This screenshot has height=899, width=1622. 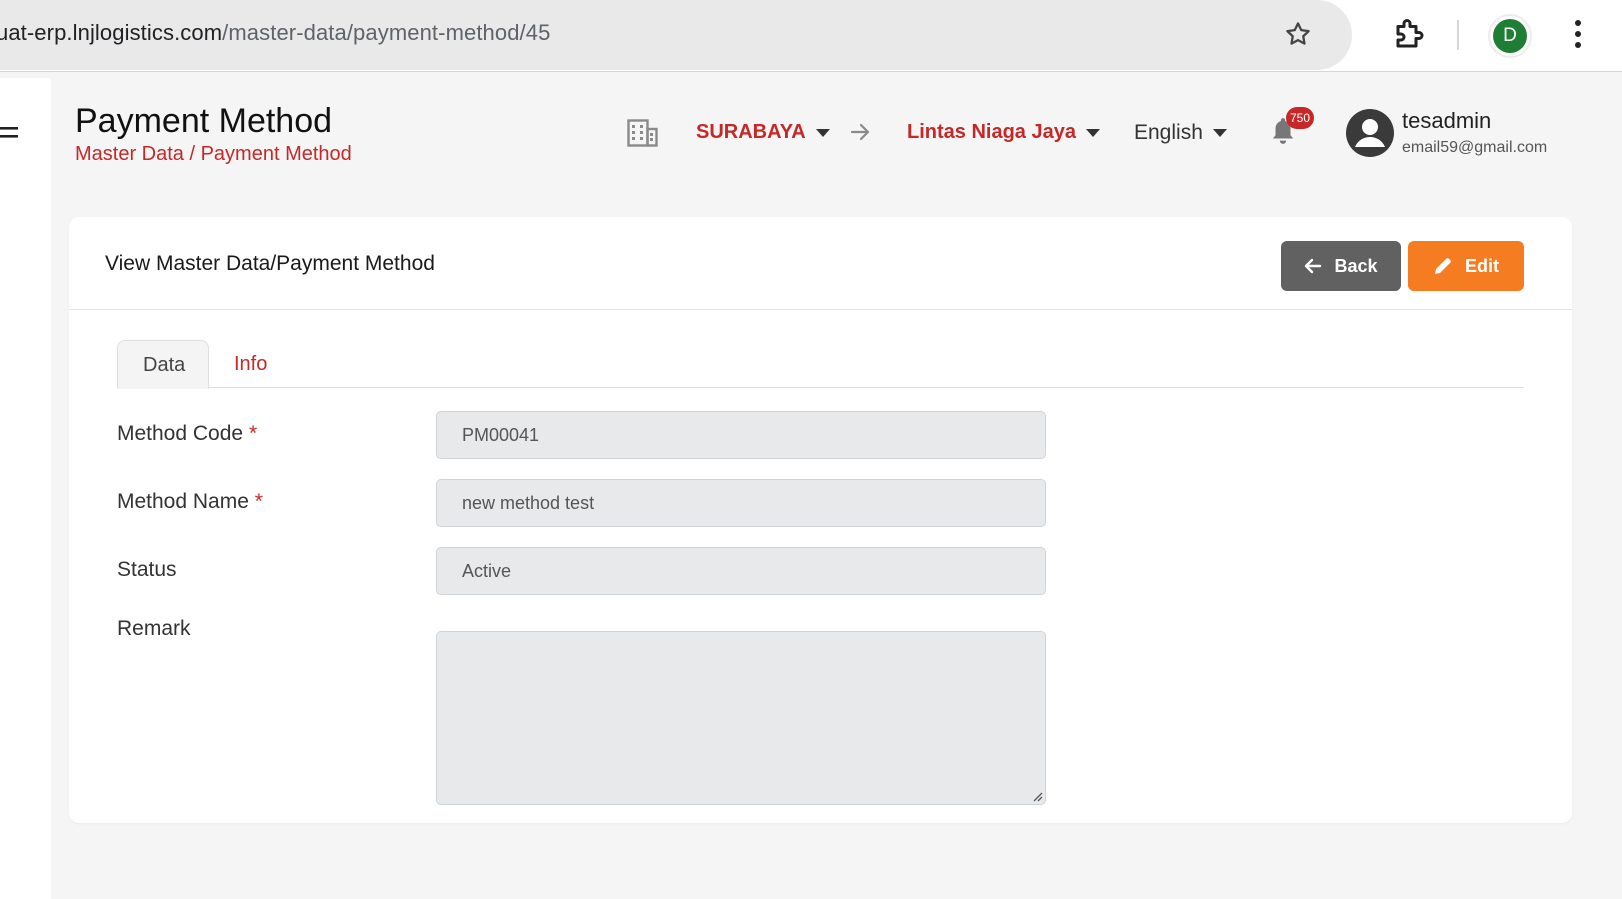 I want to click on bookmark-star-icon, so click(x=1298, y=34).